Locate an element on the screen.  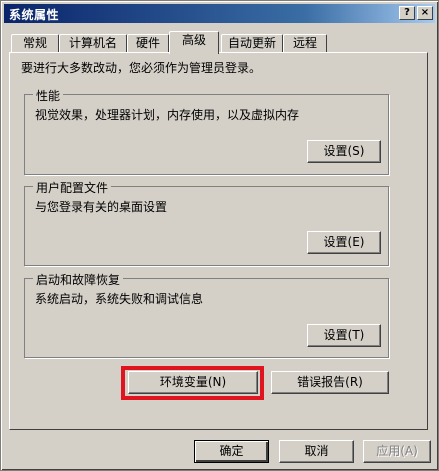
help-icon: ? is located at coordinates (407, 12).